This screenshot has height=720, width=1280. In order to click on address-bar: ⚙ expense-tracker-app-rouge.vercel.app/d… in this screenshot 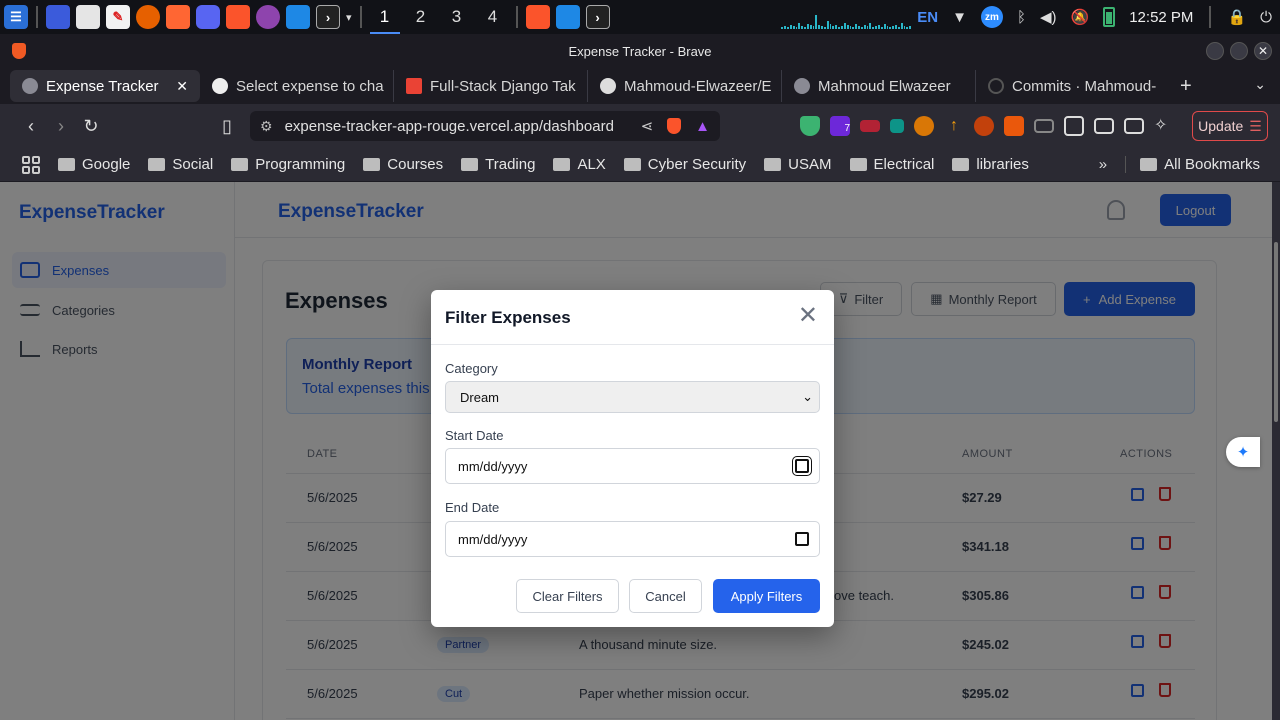, I will do `click(485, 126)`.